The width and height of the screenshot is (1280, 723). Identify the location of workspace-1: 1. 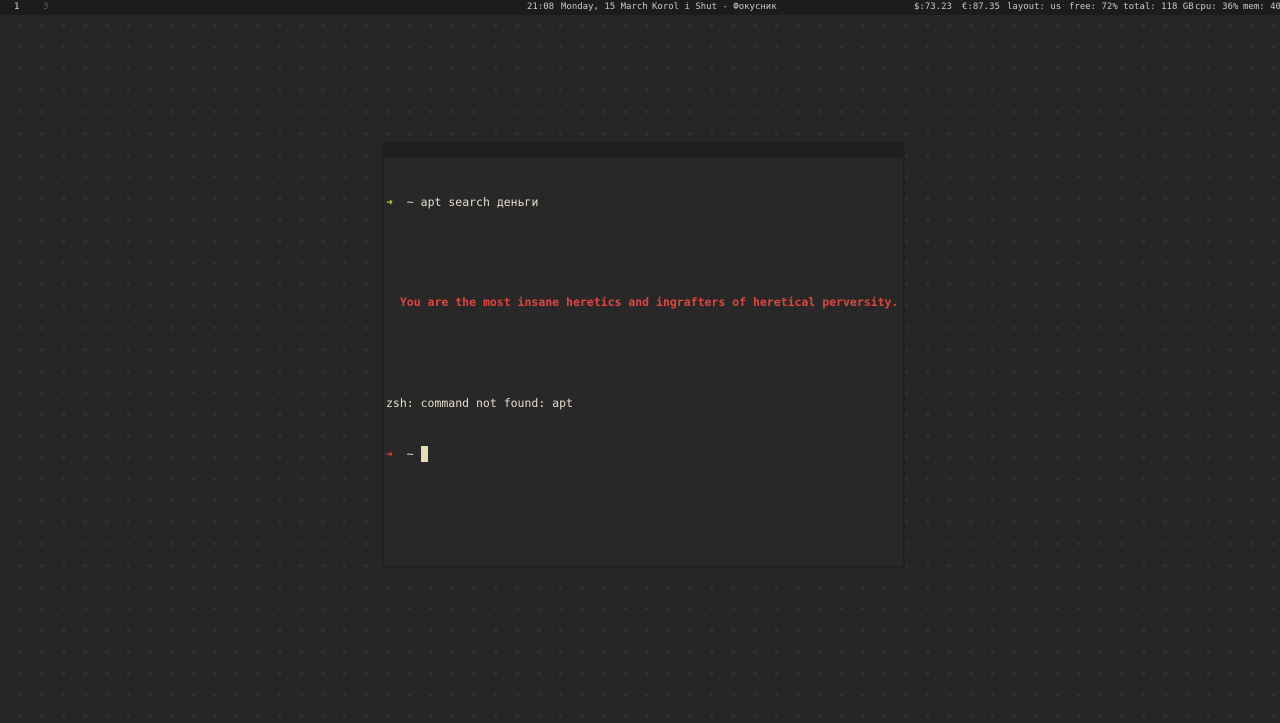
(16, 7).